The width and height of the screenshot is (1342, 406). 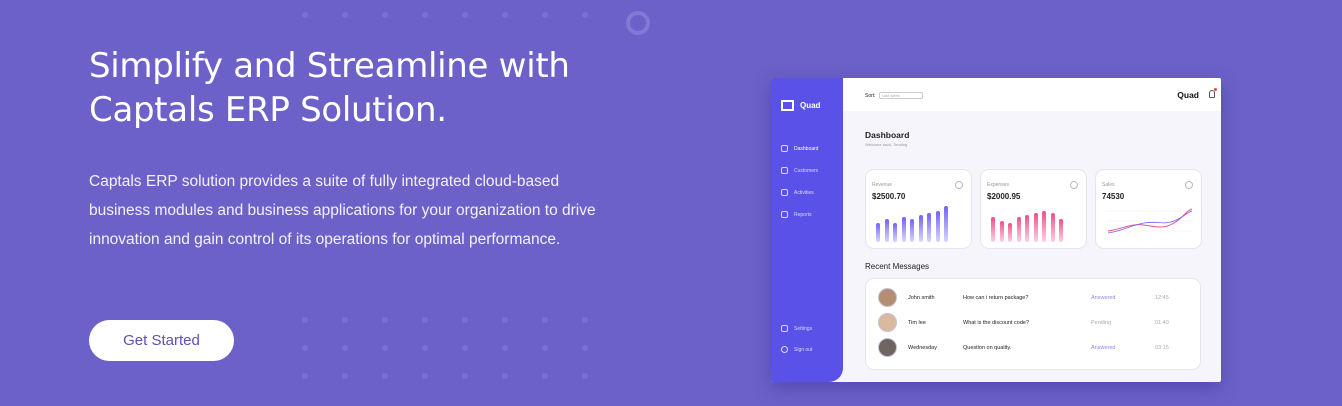 What do you see at coordinates (887, 135) in the screenshot?
I see `mockup-dashboard-title: Dashboard` at bounding box center [887, 135].